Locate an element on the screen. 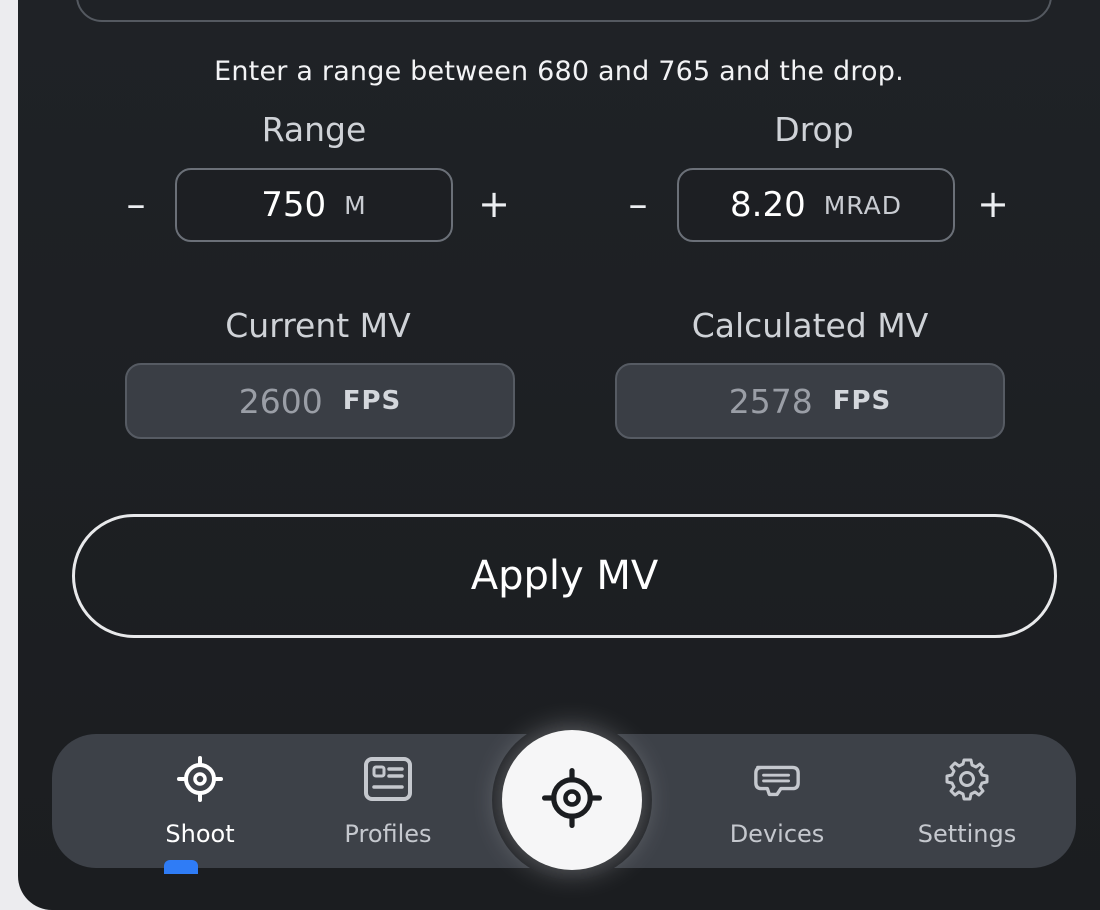  drop-decrement-button: – is located at coordinates (638, 204).